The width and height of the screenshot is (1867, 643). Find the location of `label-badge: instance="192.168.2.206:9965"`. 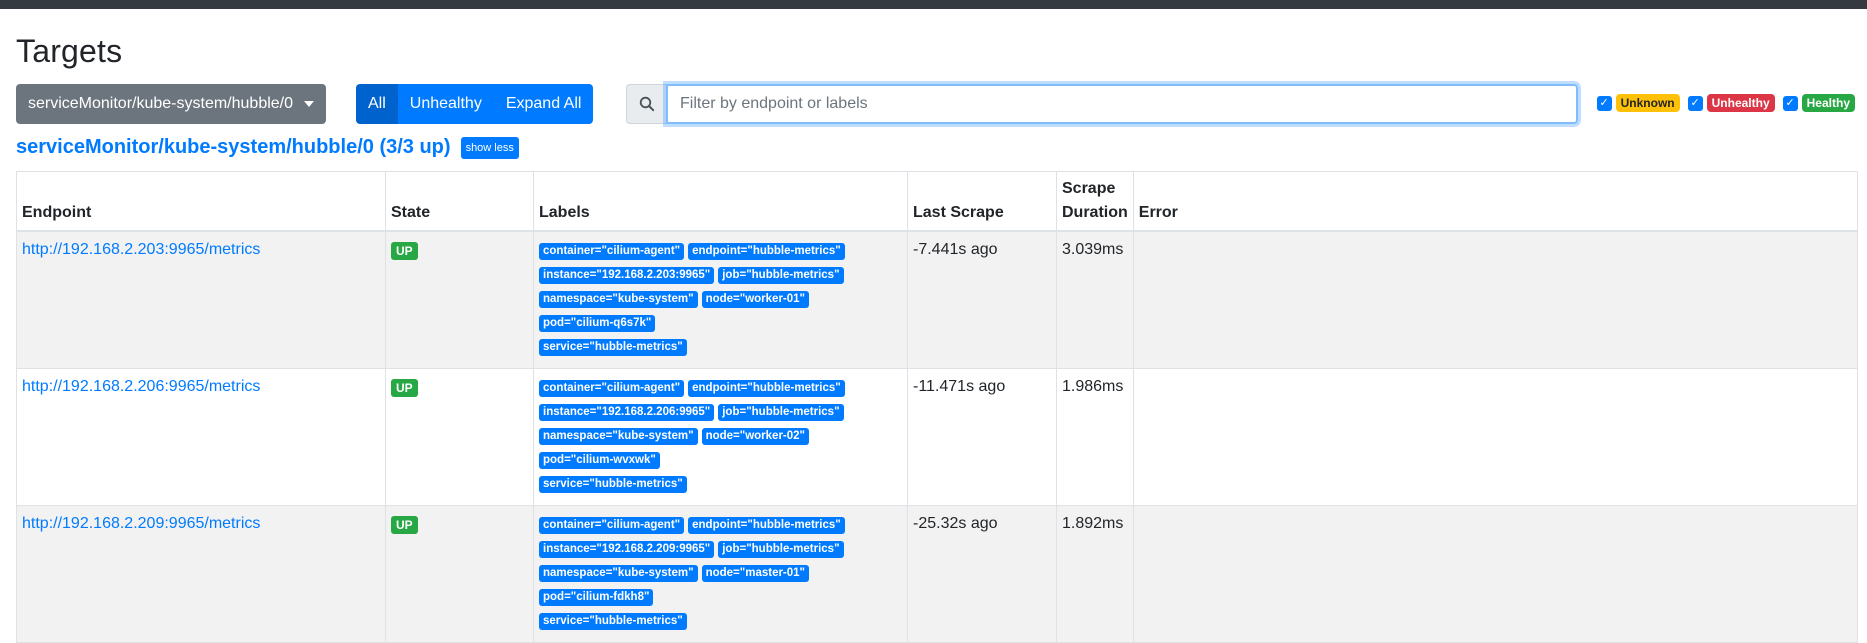

label-badge: instance="192.168.2.206:9965" is located at coordinates (627, 412).